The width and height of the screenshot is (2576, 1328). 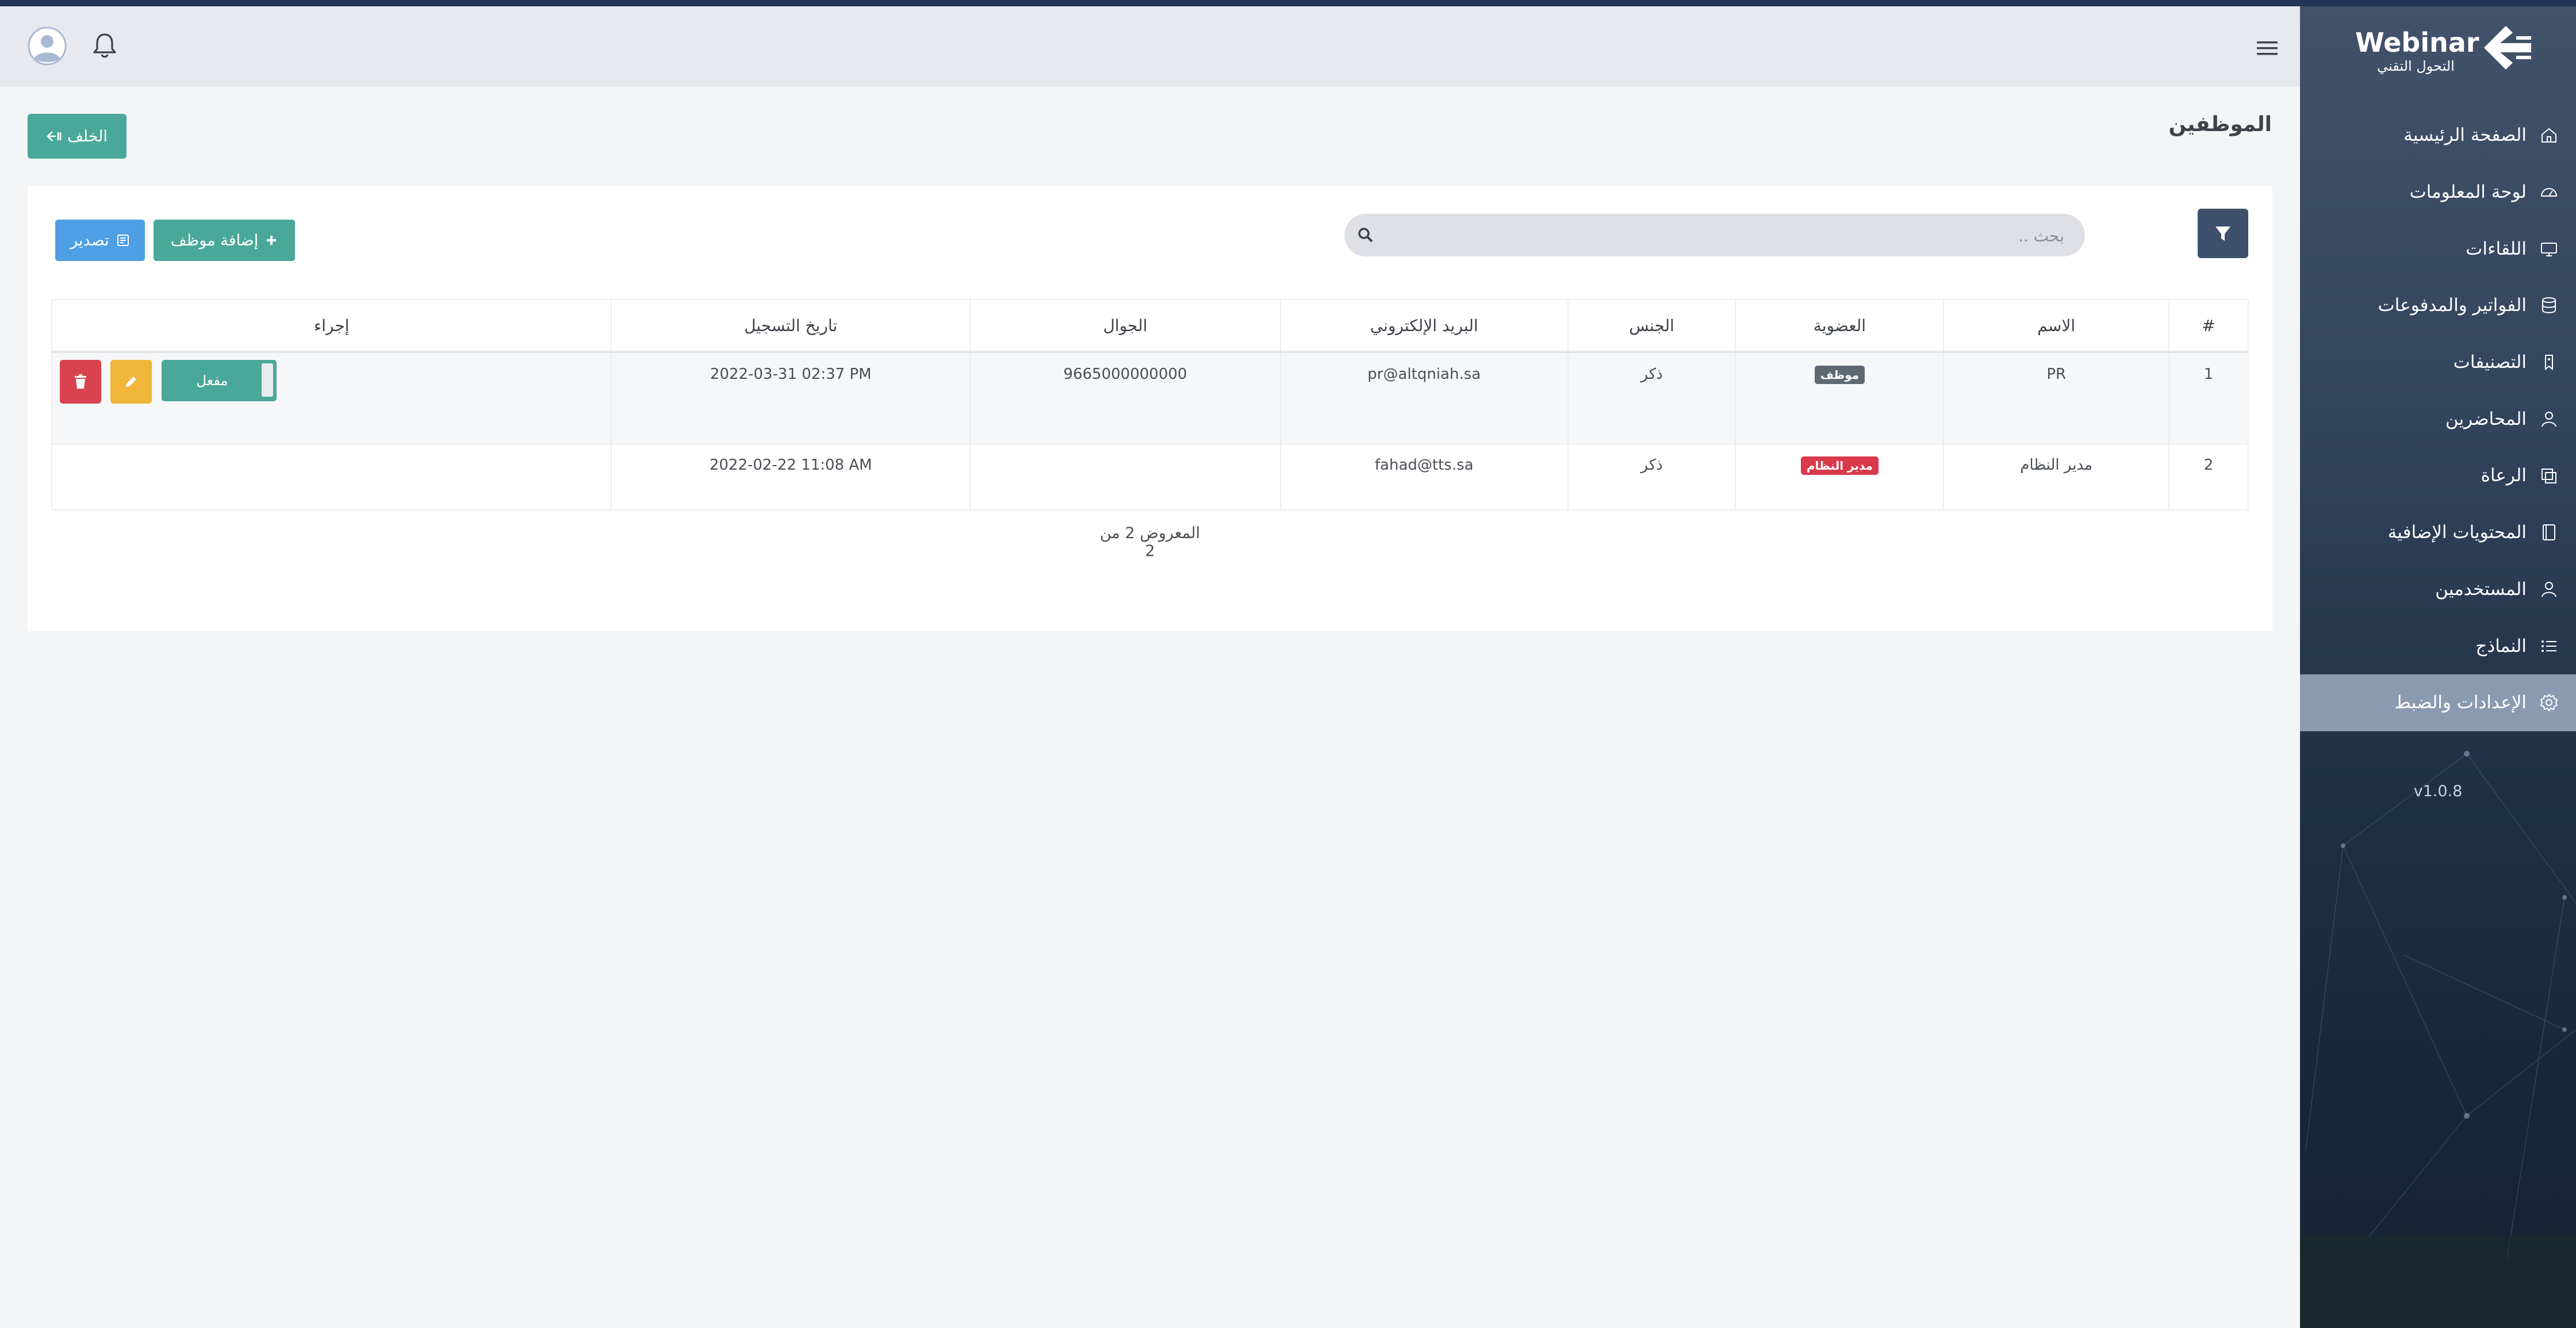 I want to click on edit-button, so click(x=131, y=382).